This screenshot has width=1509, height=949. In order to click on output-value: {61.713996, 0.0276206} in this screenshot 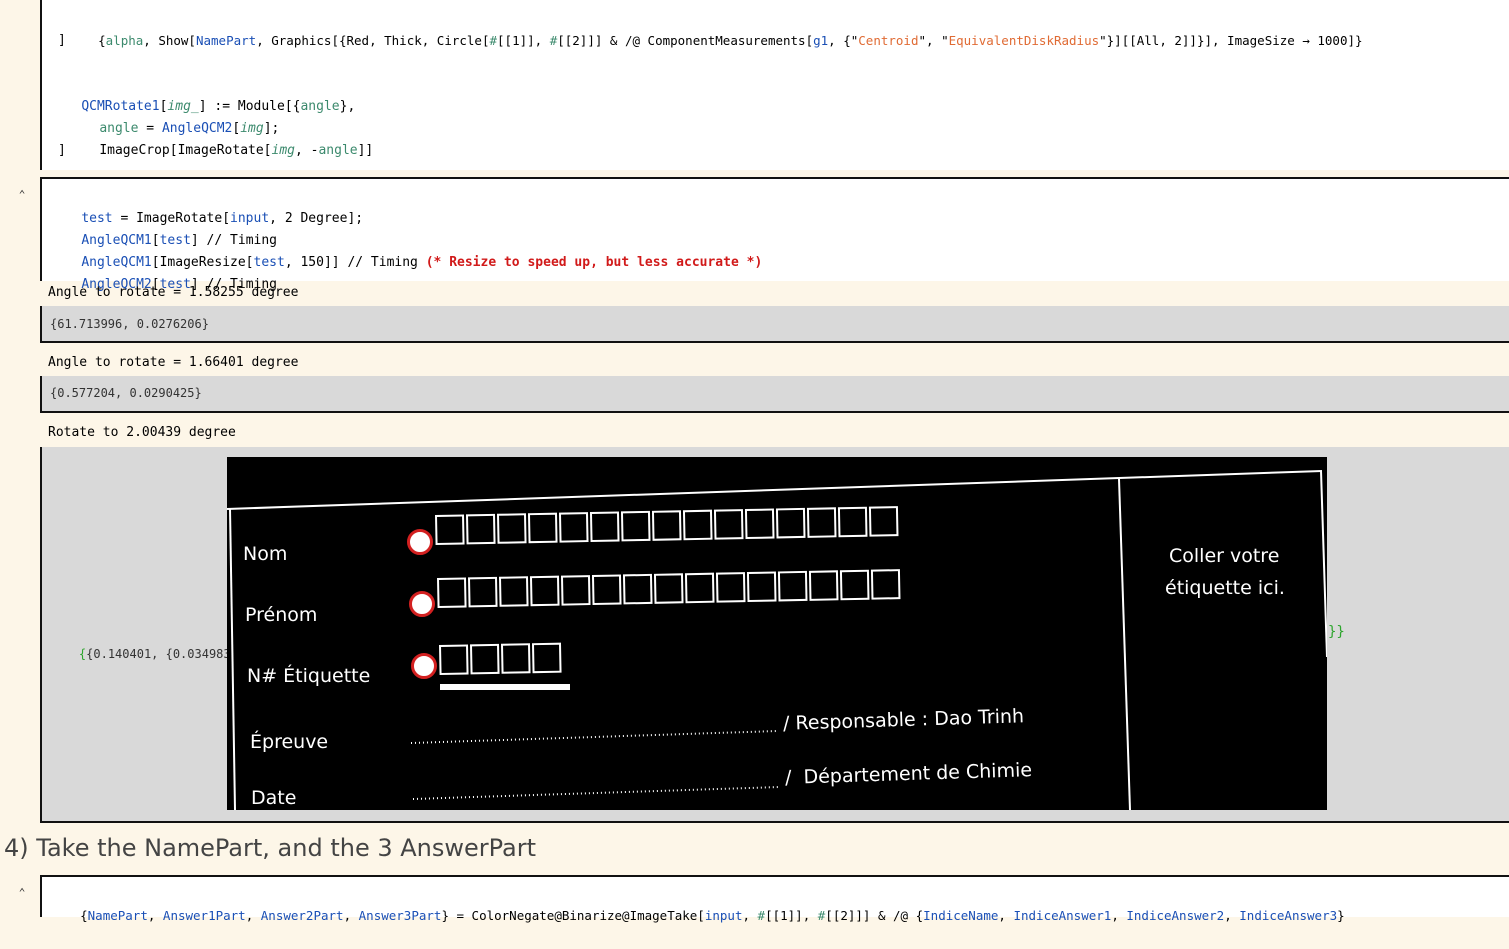, I will do `click(129, 324)`.